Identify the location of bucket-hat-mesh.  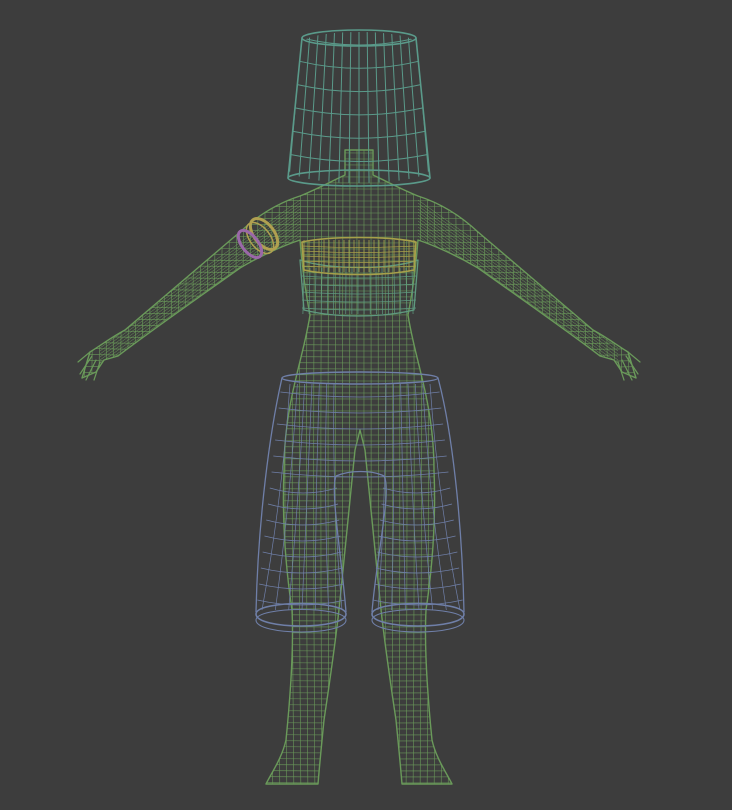
(359, 108).